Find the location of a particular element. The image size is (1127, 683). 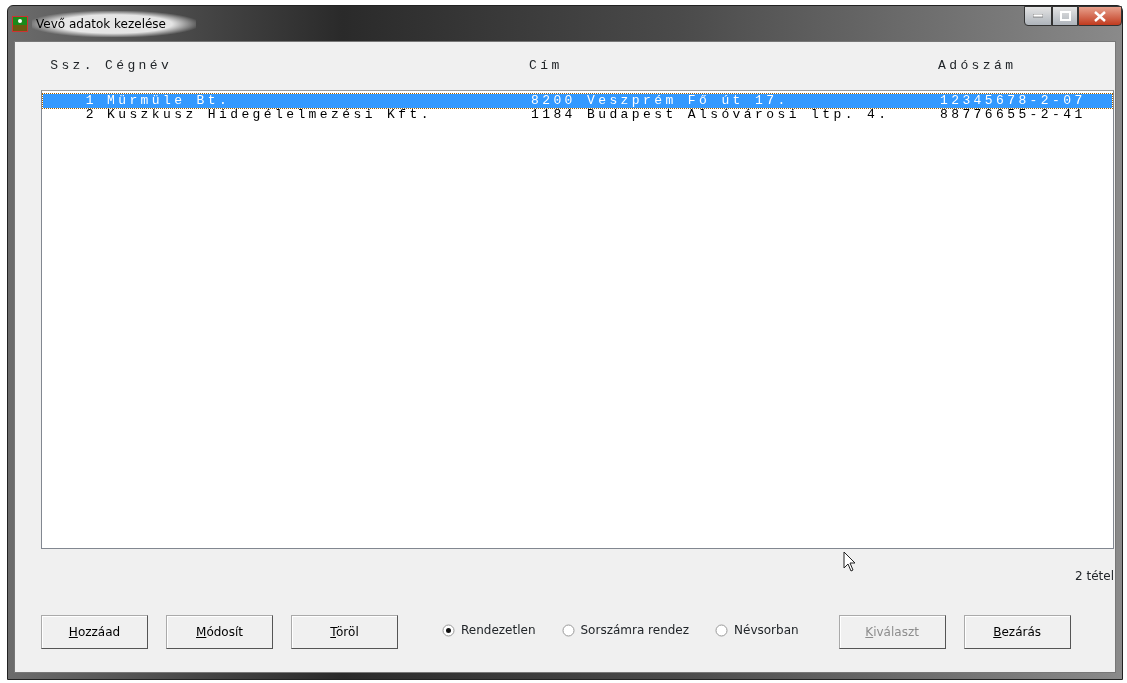

close-button is located at coordinates (1100, 16).